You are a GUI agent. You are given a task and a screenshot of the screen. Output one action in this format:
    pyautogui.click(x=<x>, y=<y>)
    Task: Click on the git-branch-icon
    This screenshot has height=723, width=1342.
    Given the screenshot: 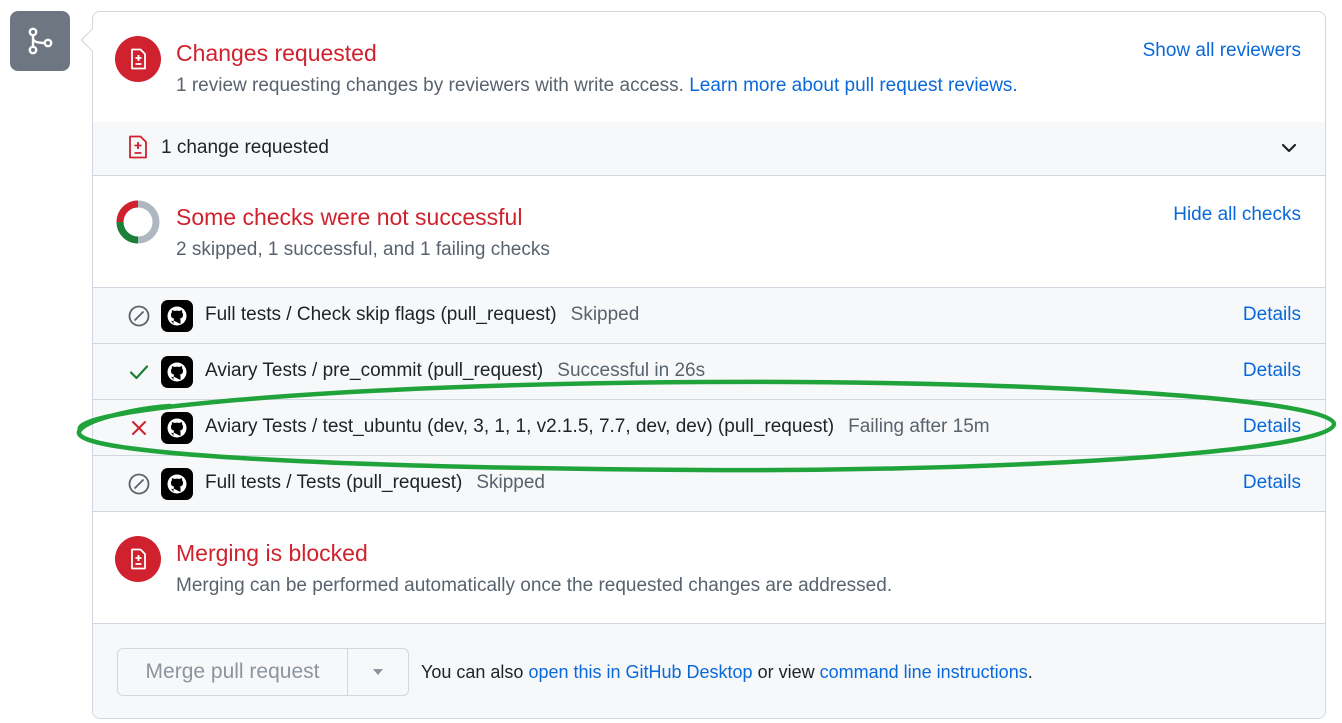 What is the action you would take?
    pyautogui.click(x=40, y=41)
    